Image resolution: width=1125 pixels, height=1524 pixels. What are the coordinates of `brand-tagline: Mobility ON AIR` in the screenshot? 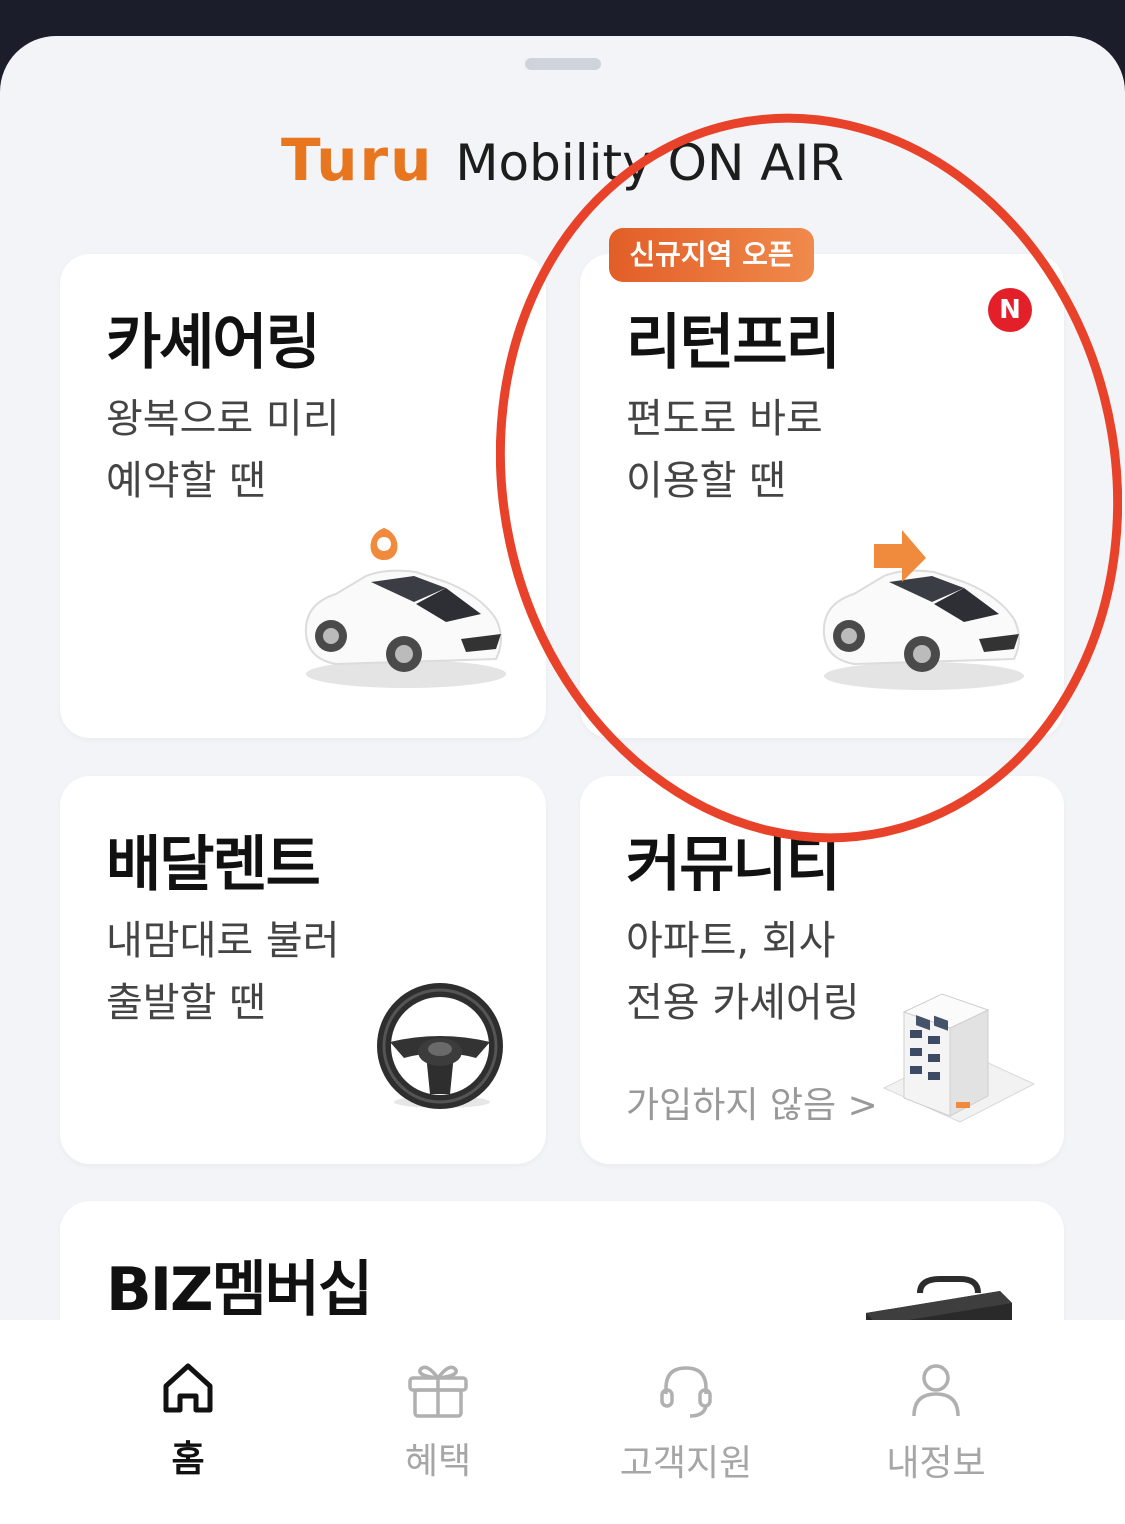 It's located at (649, 163).